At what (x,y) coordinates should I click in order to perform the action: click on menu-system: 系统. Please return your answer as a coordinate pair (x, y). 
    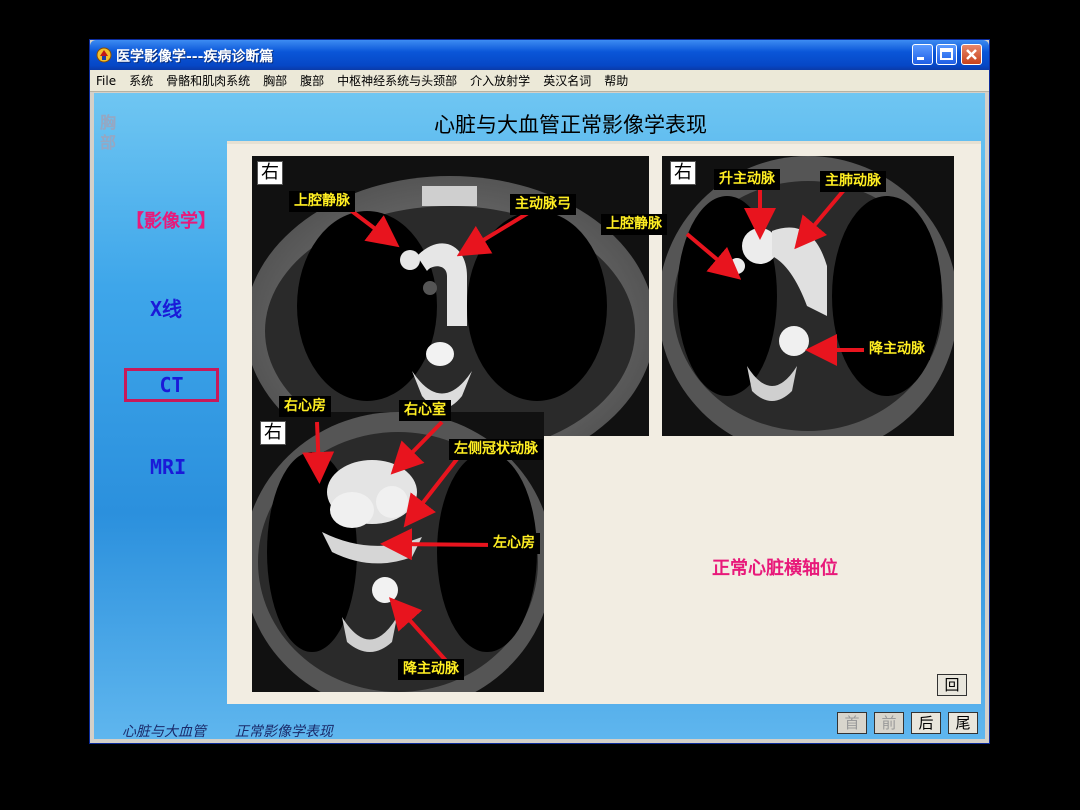
    Looking at the image, I should click on (141, 80).